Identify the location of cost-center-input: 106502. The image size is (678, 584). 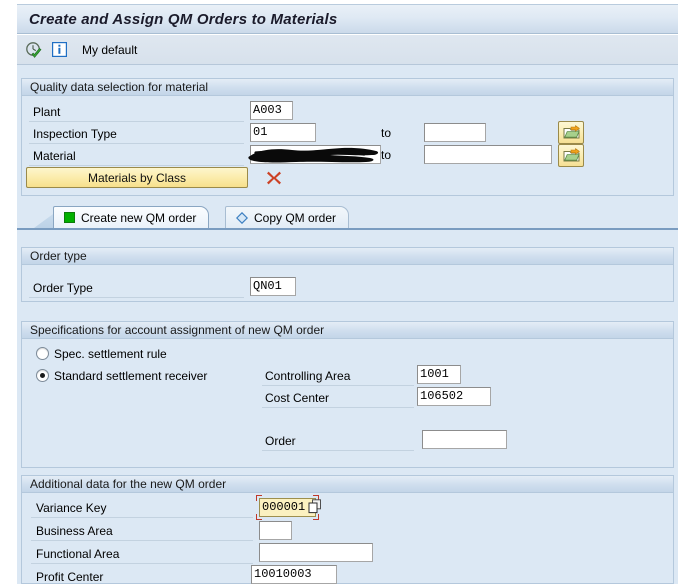
(454, 396).